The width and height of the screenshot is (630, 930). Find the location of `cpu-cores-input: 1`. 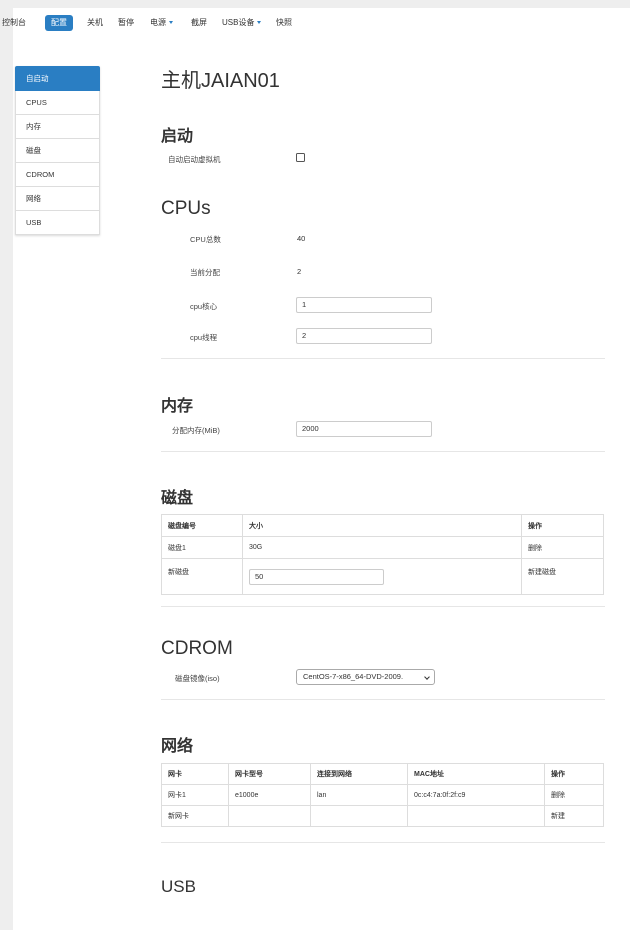

cpu-cores-input: 1 is located at coordinates (364, 305).